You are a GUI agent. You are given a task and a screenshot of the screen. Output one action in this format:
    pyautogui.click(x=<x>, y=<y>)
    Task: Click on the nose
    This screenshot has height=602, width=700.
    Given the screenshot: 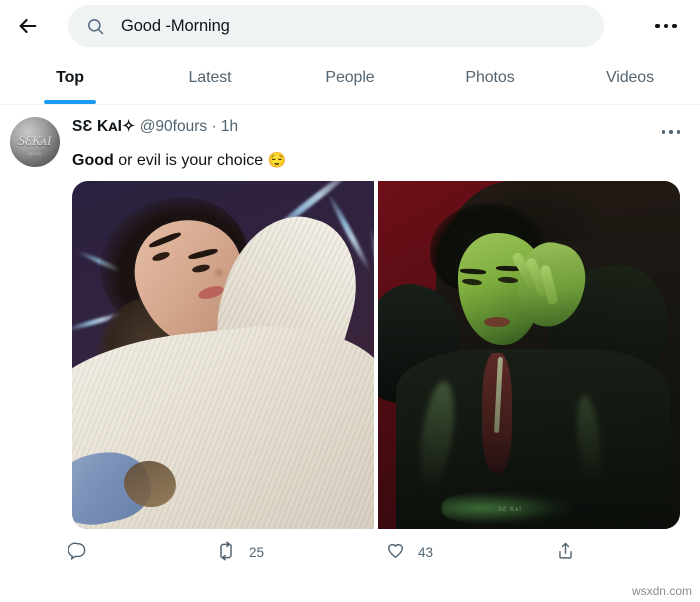 What is the action you would take?
    pyautogui.click(x=219, y=273)
    